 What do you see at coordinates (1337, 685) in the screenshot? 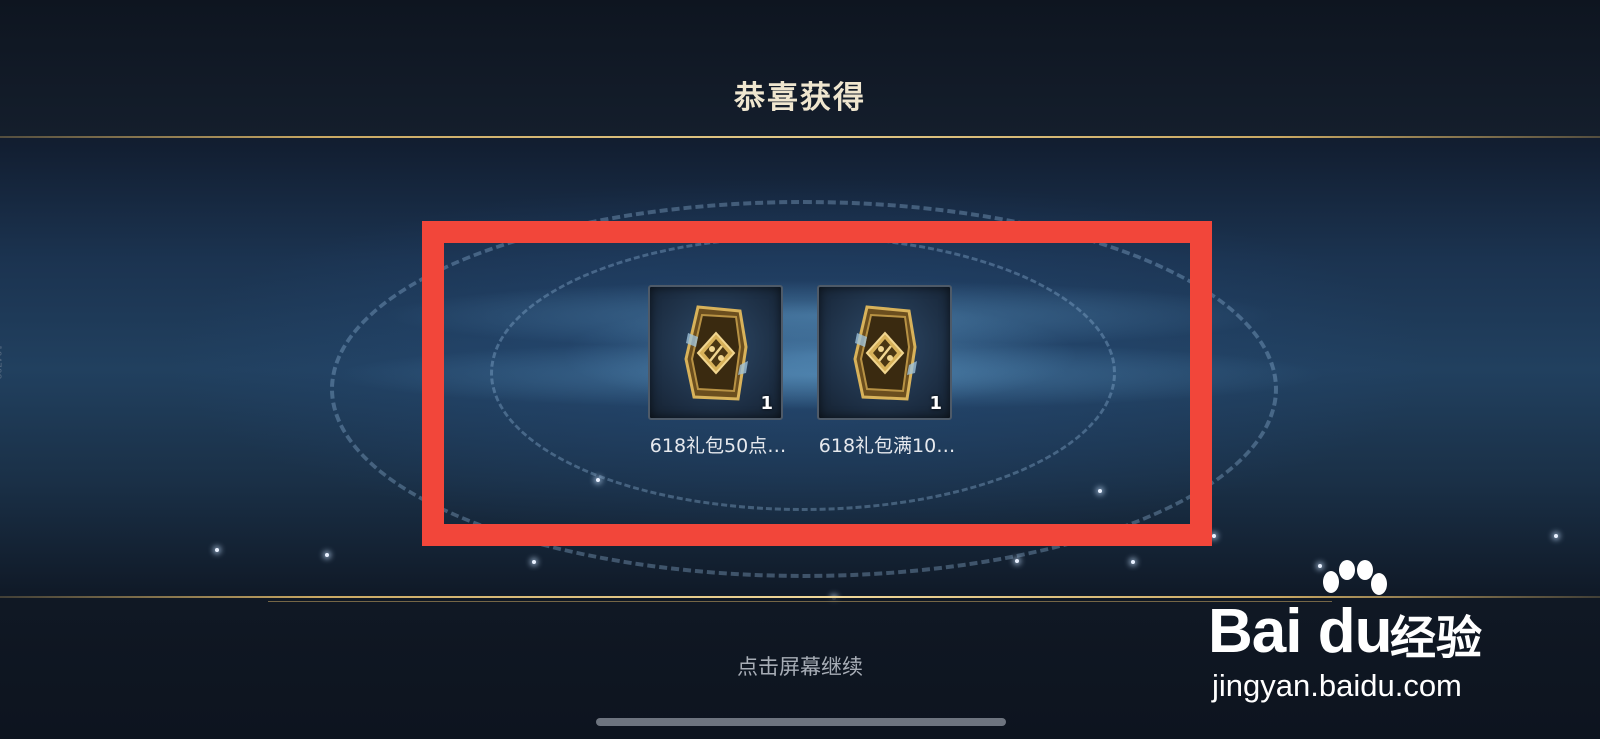
I see `watermark-url: jingyan.baidu.com` at bounding box center [1337, 685].